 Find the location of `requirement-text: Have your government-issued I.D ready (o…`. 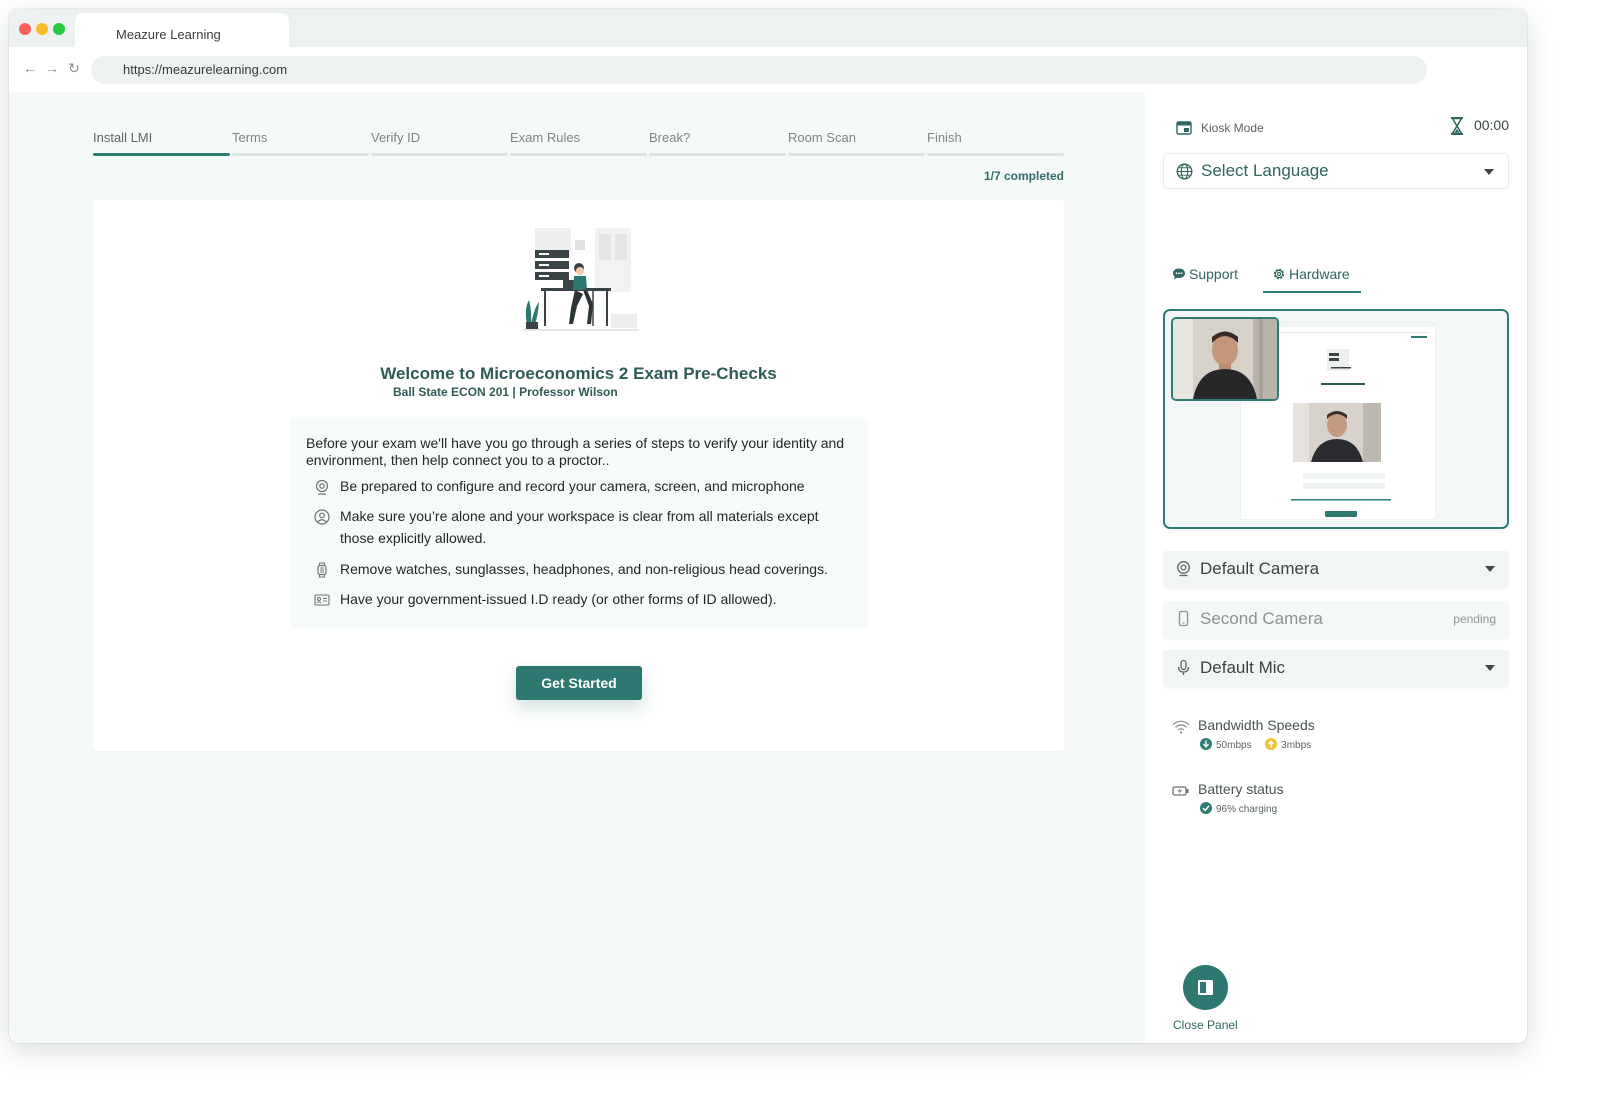

requirement-text: Have your government-issued I.D ready (o… is located at coordinates (558, 599).